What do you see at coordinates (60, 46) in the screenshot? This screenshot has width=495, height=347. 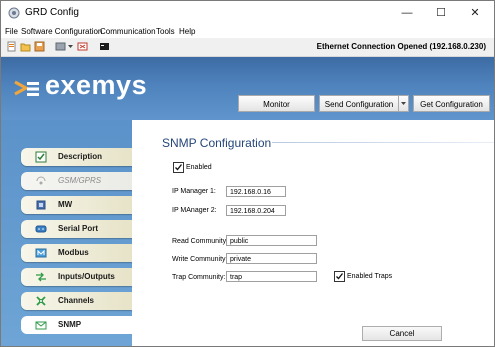 I see `connect-icon` at bounding box center [60, 46].